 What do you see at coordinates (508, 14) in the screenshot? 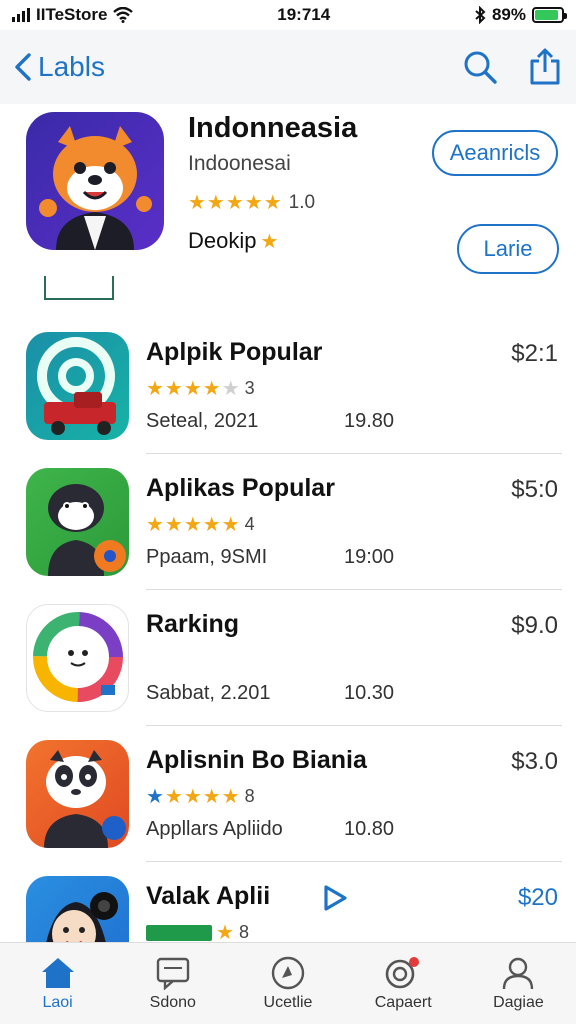
I see `battery-percent: 89%` at bounding box center [508, 14].